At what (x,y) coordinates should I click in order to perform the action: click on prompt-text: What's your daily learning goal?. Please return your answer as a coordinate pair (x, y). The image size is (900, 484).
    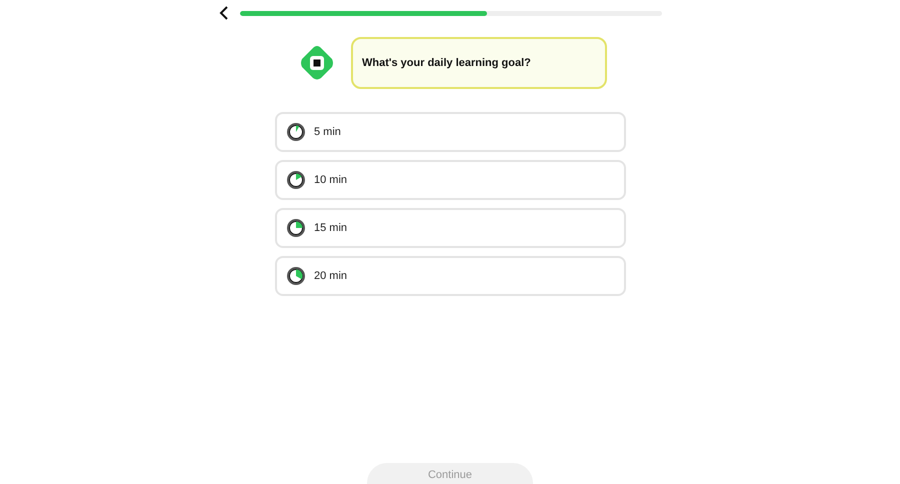
    Looking at the image, I should click on (446, 63).